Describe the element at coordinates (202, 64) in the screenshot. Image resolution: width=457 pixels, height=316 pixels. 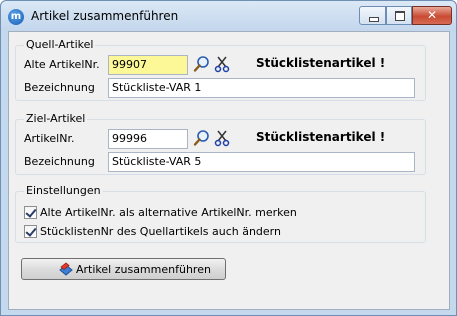
I see `quell-search-icon` at that location.